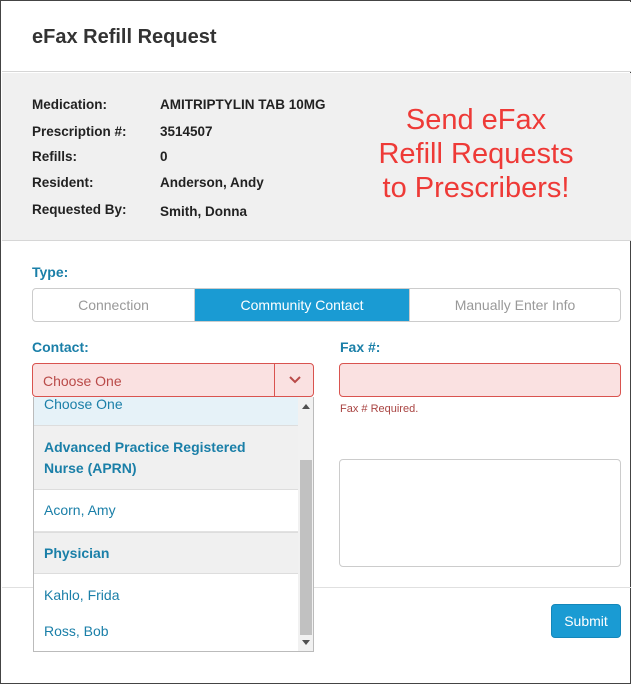 The width and height of the screenshot is (631, 684). What do you see at coordinates (166, 593) in the screenshot?
I see `dropdown-option-kahlo-frida: Kahlo, Frida` at bounding box center [166, 593].